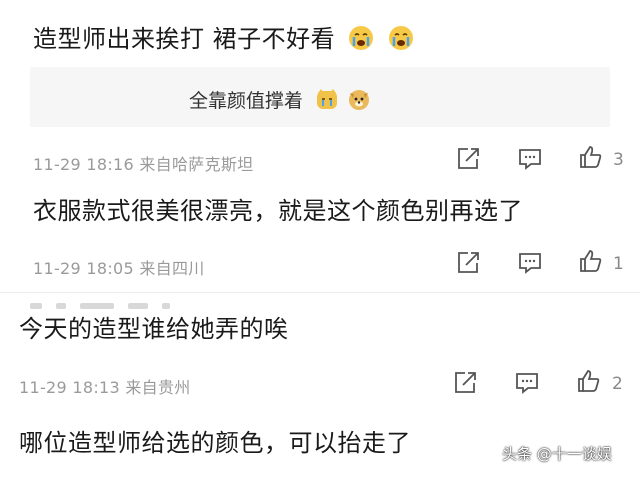 This screenshot has width=640, height=477. What do you see at coordinates (154, 329) in the screenshot?
I see `comment-3-text: 今天的造型谁给她弄的唉` at bounding box center [154, 329].